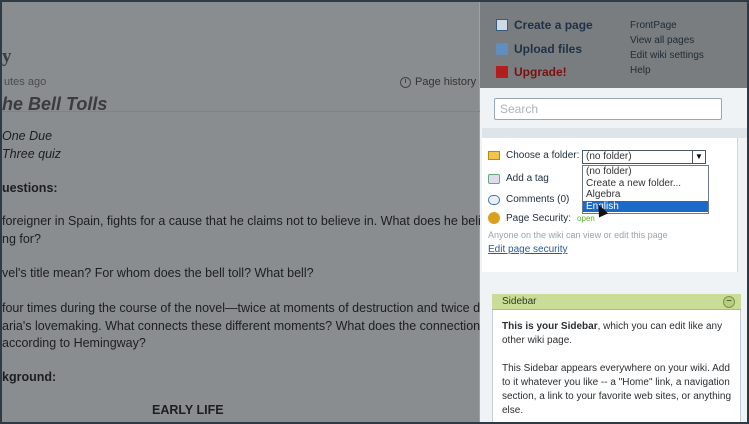 Image resolution: width=749 pixels, height=424 pixels. What do you see at coordinates (519, 301) in the screenshot?
I see `sidebar-title: Sidebar` at bounding box center [519, 301].